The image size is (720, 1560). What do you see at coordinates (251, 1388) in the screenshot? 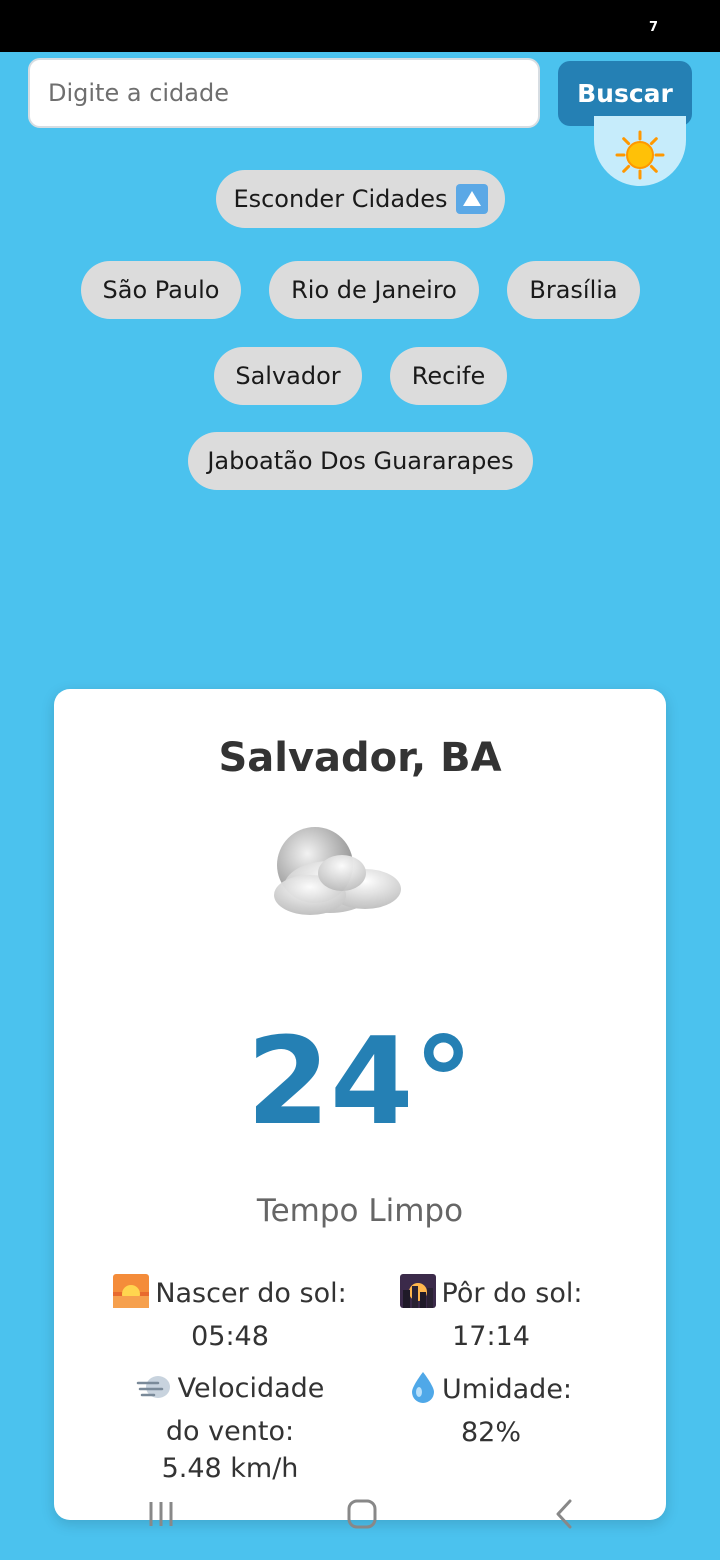
I see `wind-label-line1: Velocidade` at bounding box center [251, 1388].